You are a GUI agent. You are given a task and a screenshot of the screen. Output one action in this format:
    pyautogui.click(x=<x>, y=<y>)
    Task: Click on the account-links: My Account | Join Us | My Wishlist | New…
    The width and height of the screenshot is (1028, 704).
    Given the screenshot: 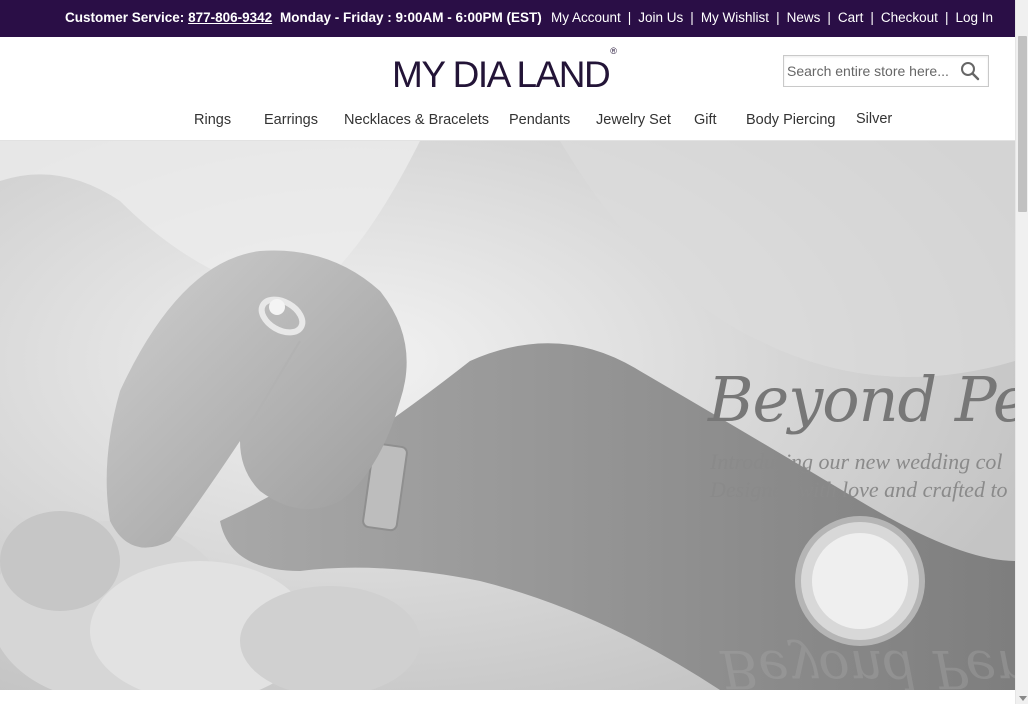 What is the action you would take?
    pyautogui.click(x=772, y=17)
    